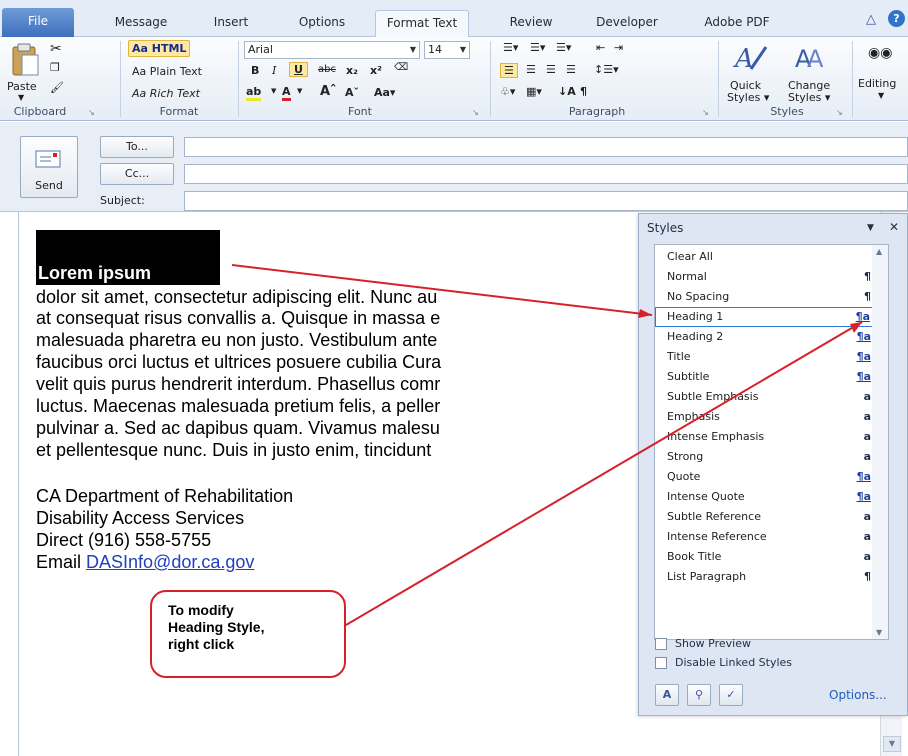  I want to click on send-button: Send, so click(49, 167).